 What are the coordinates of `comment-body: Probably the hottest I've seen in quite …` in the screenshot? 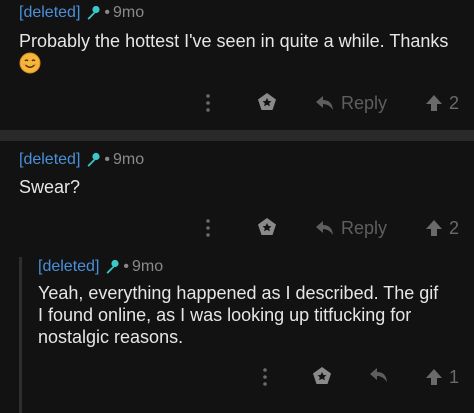 It's located at (234, 41).